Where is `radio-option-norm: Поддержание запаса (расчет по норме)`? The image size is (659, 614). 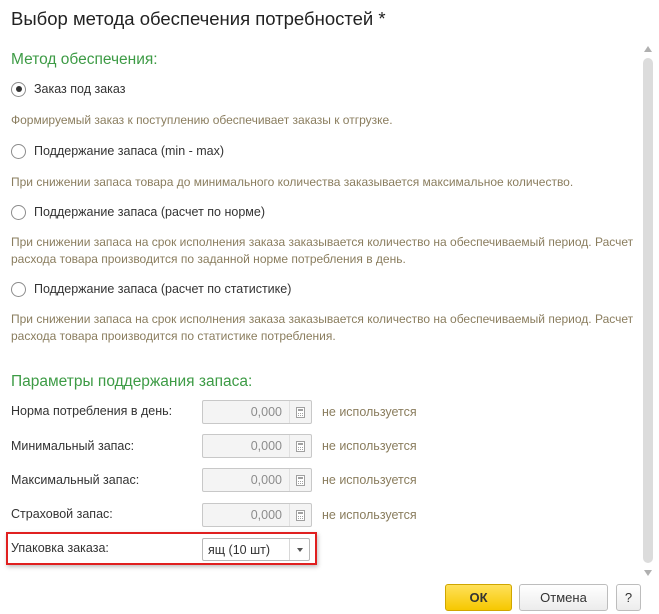 radio-option-norm: Поддержание запаса (расчет по норме) is located at coordinates (138, 212).